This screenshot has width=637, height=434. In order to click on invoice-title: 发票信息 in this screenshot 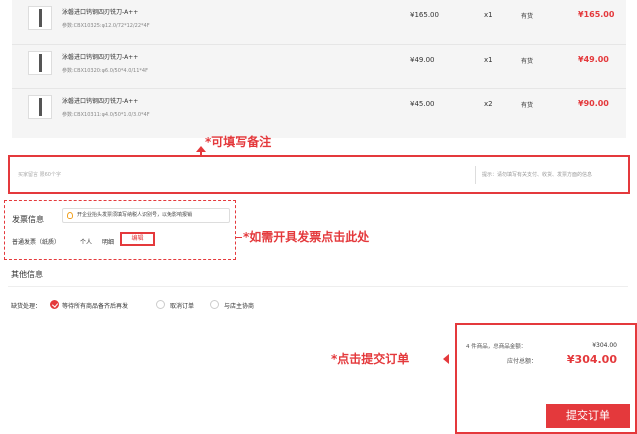, I will do `click(28, 219)`.